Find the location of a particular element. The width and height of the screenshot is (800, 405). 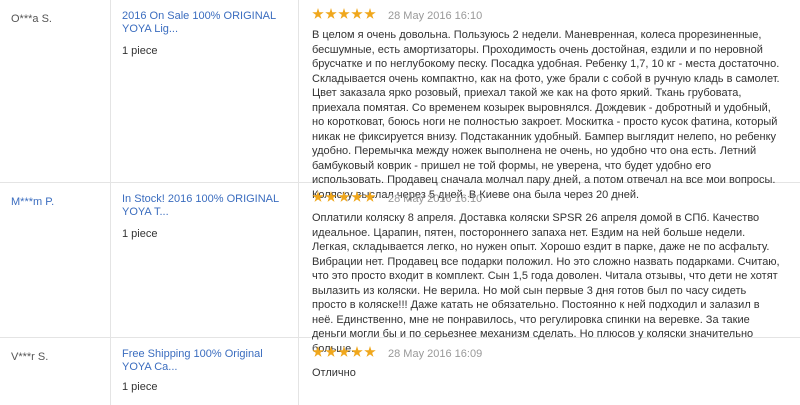

buyer-cell: O***a S. is located at coordinates (55, 91).